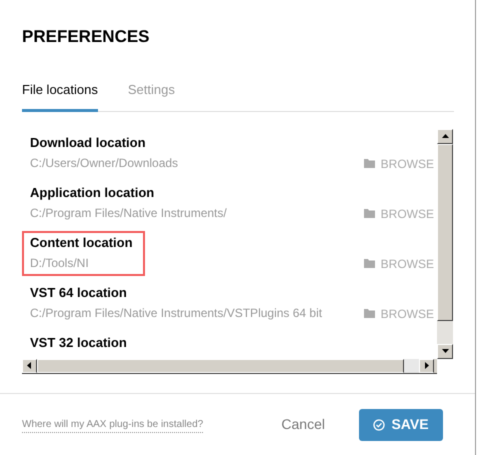 This screenshot has width=479, height=455. I want to click on location-label: VST 64 location, so click(79, 292).